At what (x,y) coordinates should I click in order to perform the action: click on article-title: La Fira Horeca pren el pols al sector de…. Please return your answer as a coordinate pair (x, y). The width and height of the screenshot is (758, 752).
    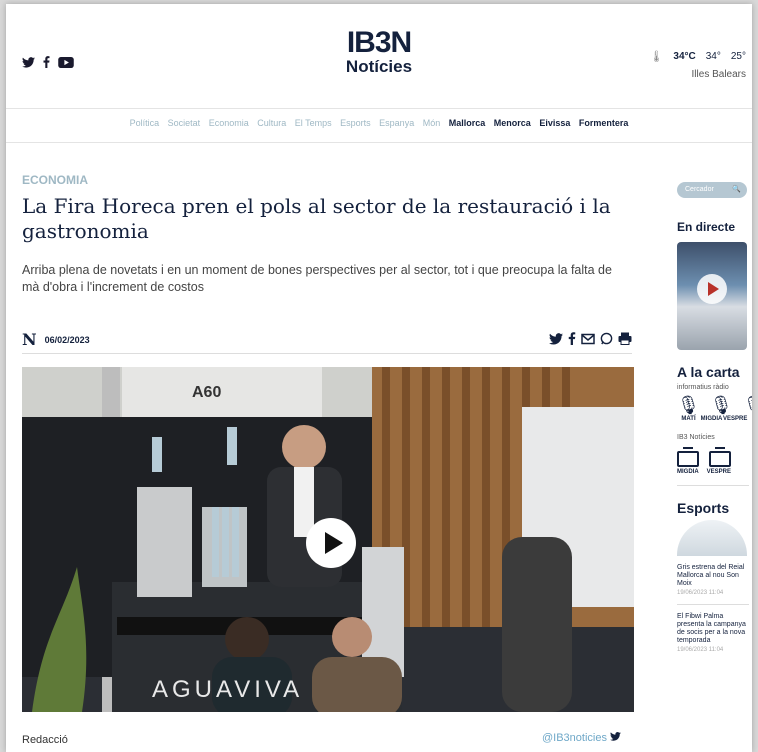
    Looking at the image, I should click on (316, 218).